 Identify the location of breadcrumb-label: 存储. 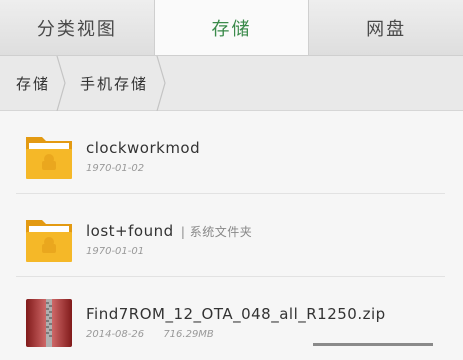
(33, 83).